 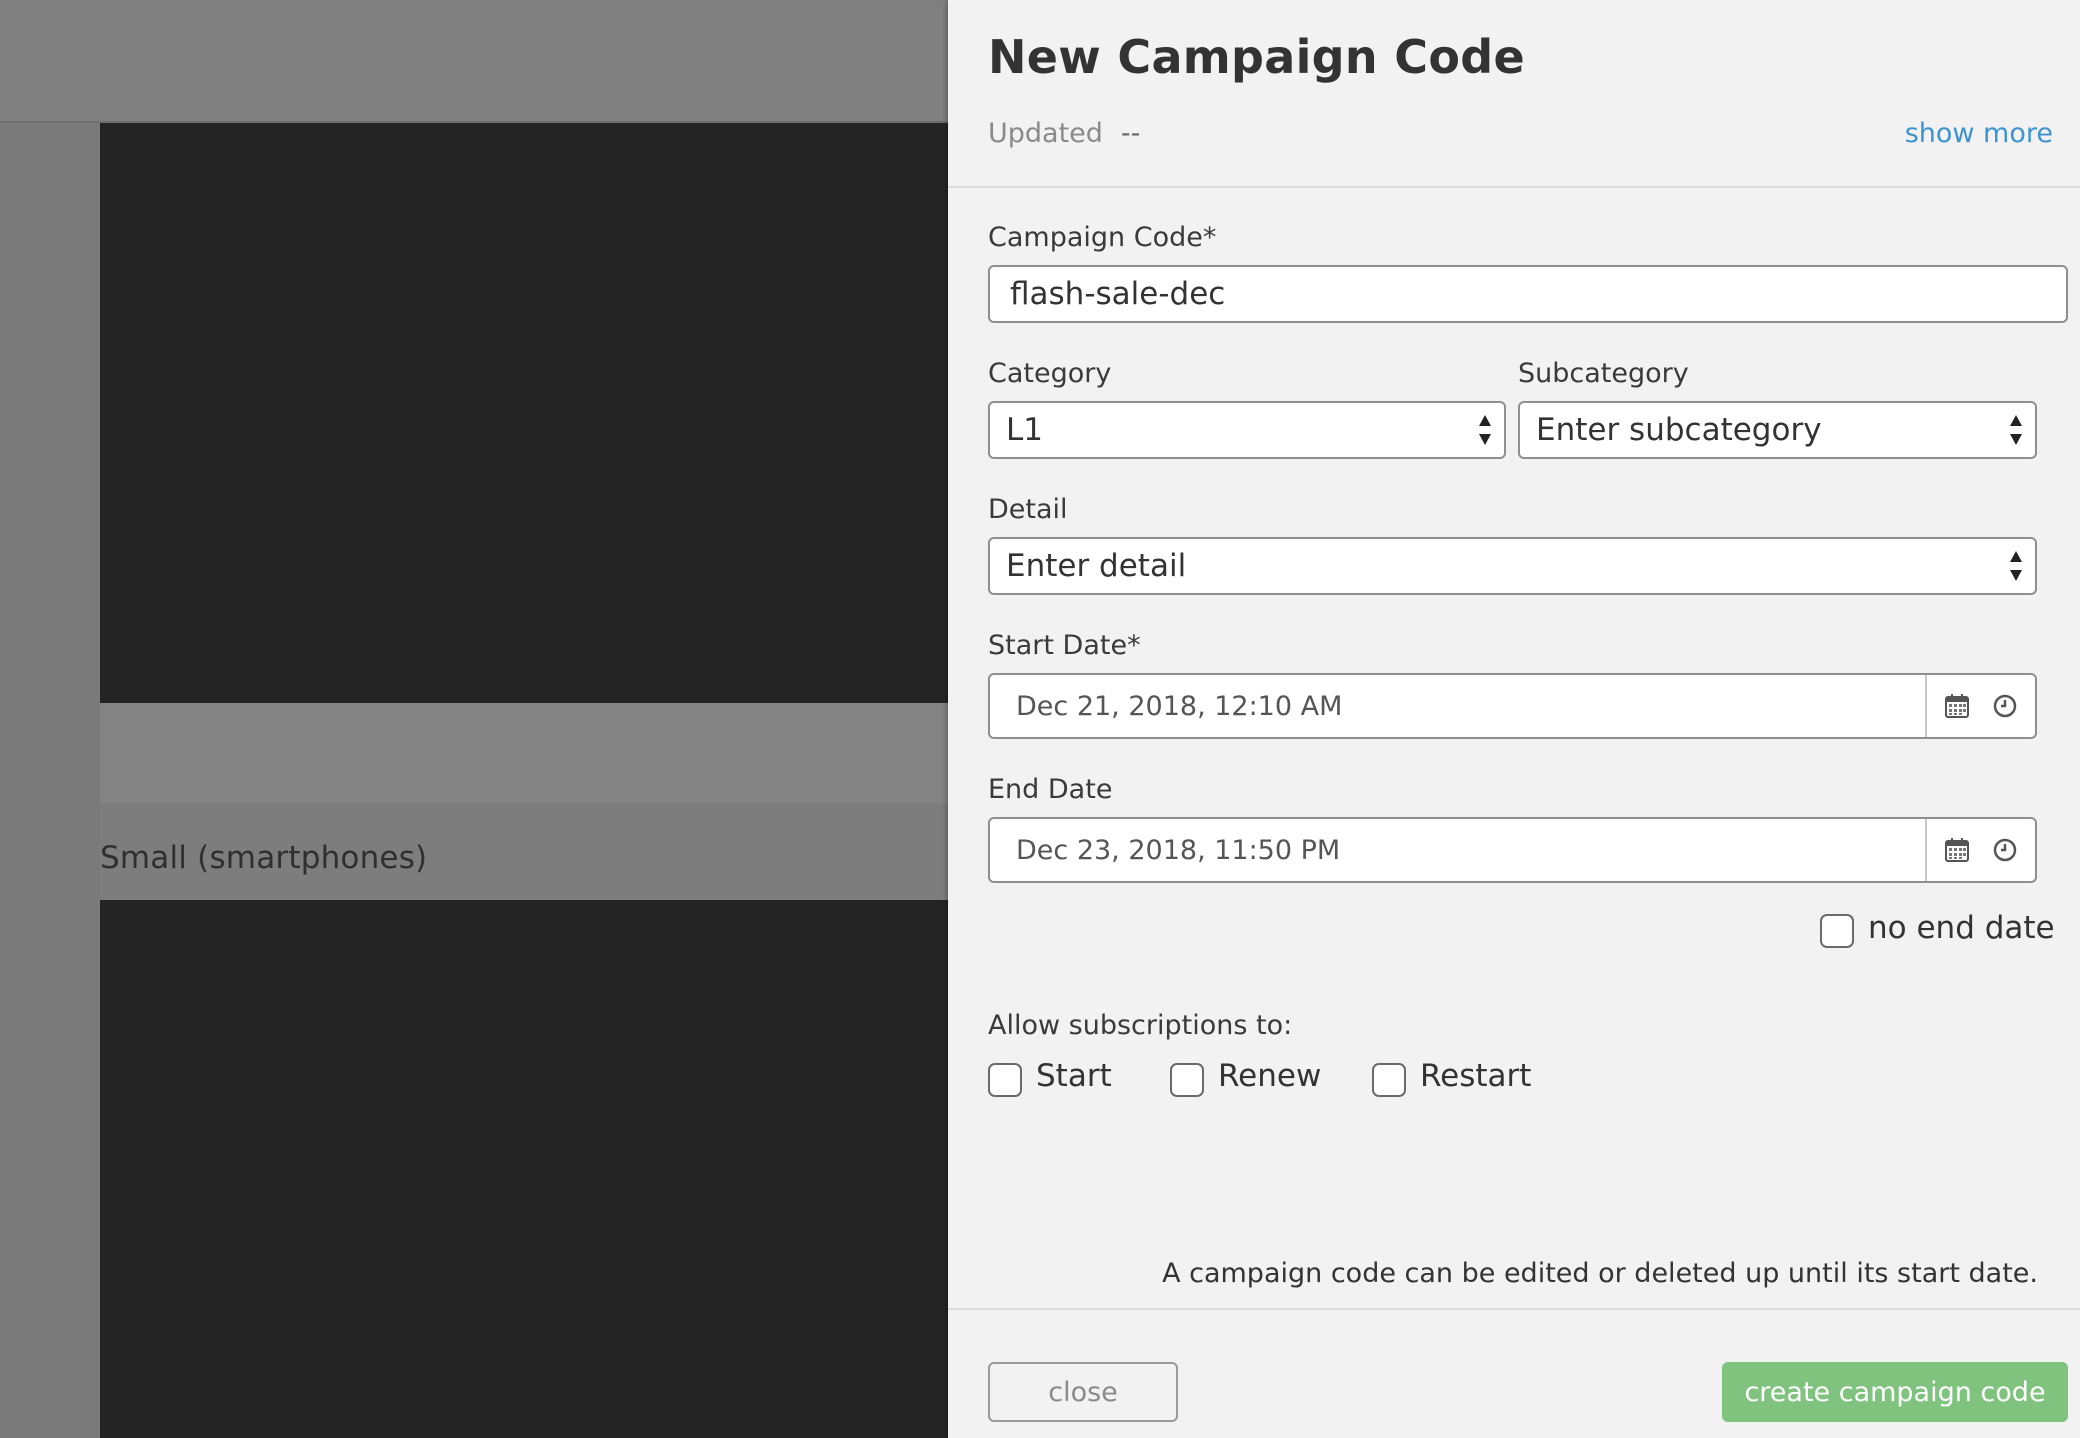 What do you see at coordinates (1050, 789) in the screenshot?
I see `end-date-label: End Date` at bounding box center [1050, 789].